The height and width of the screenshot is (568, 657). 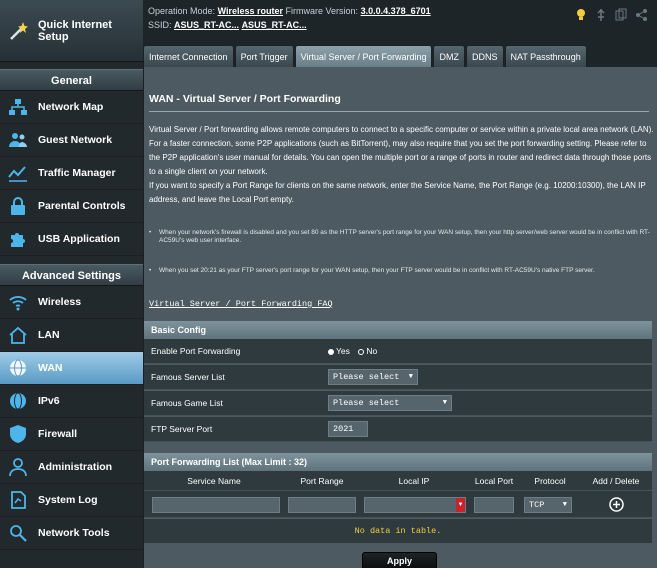 I want to click on quick-internet-setup-button: Quick Internet Setup, so click(x=71, y=31).